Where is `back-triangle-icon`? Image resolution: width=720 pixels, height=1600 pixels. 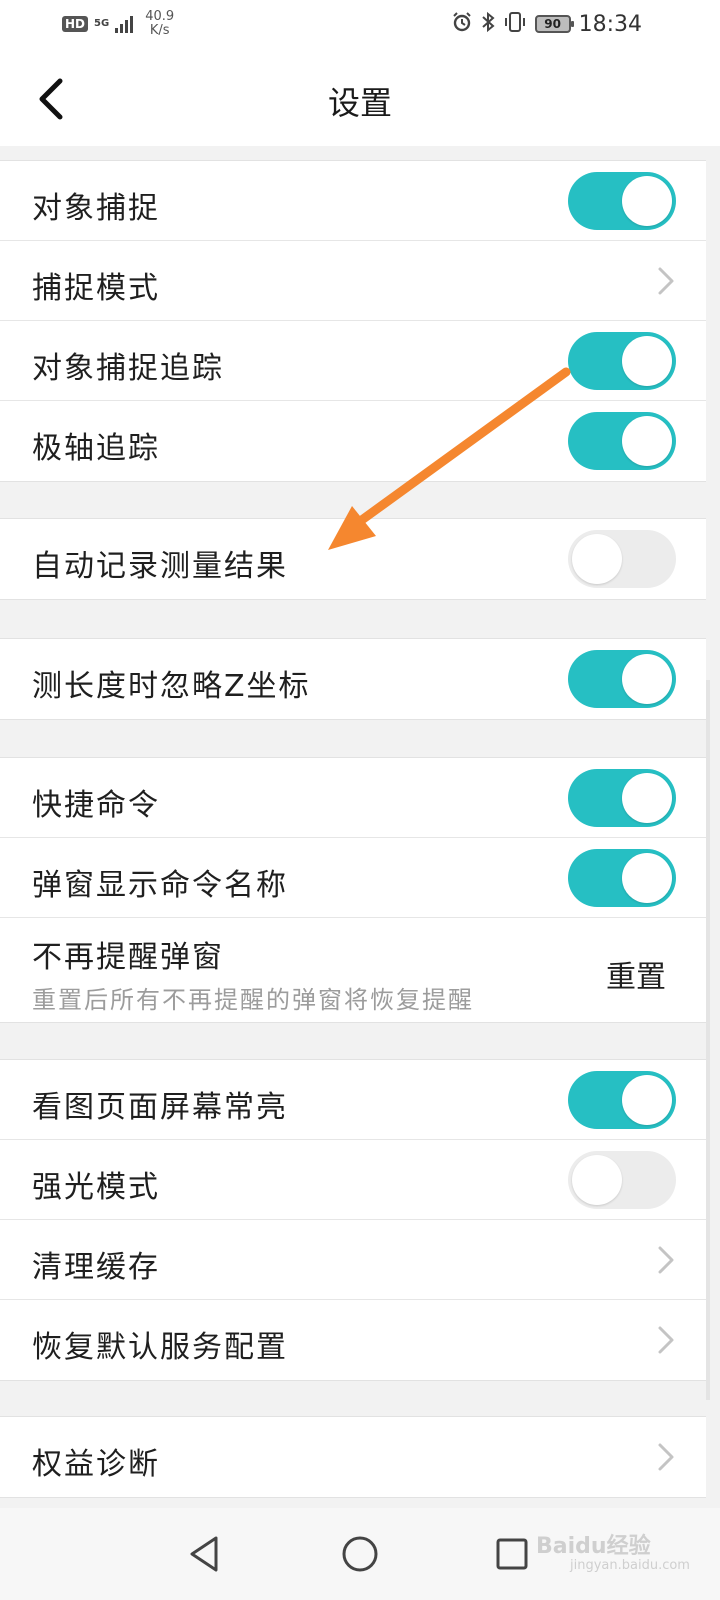 back-triangle-icon is located at coordinates (206, 1554).